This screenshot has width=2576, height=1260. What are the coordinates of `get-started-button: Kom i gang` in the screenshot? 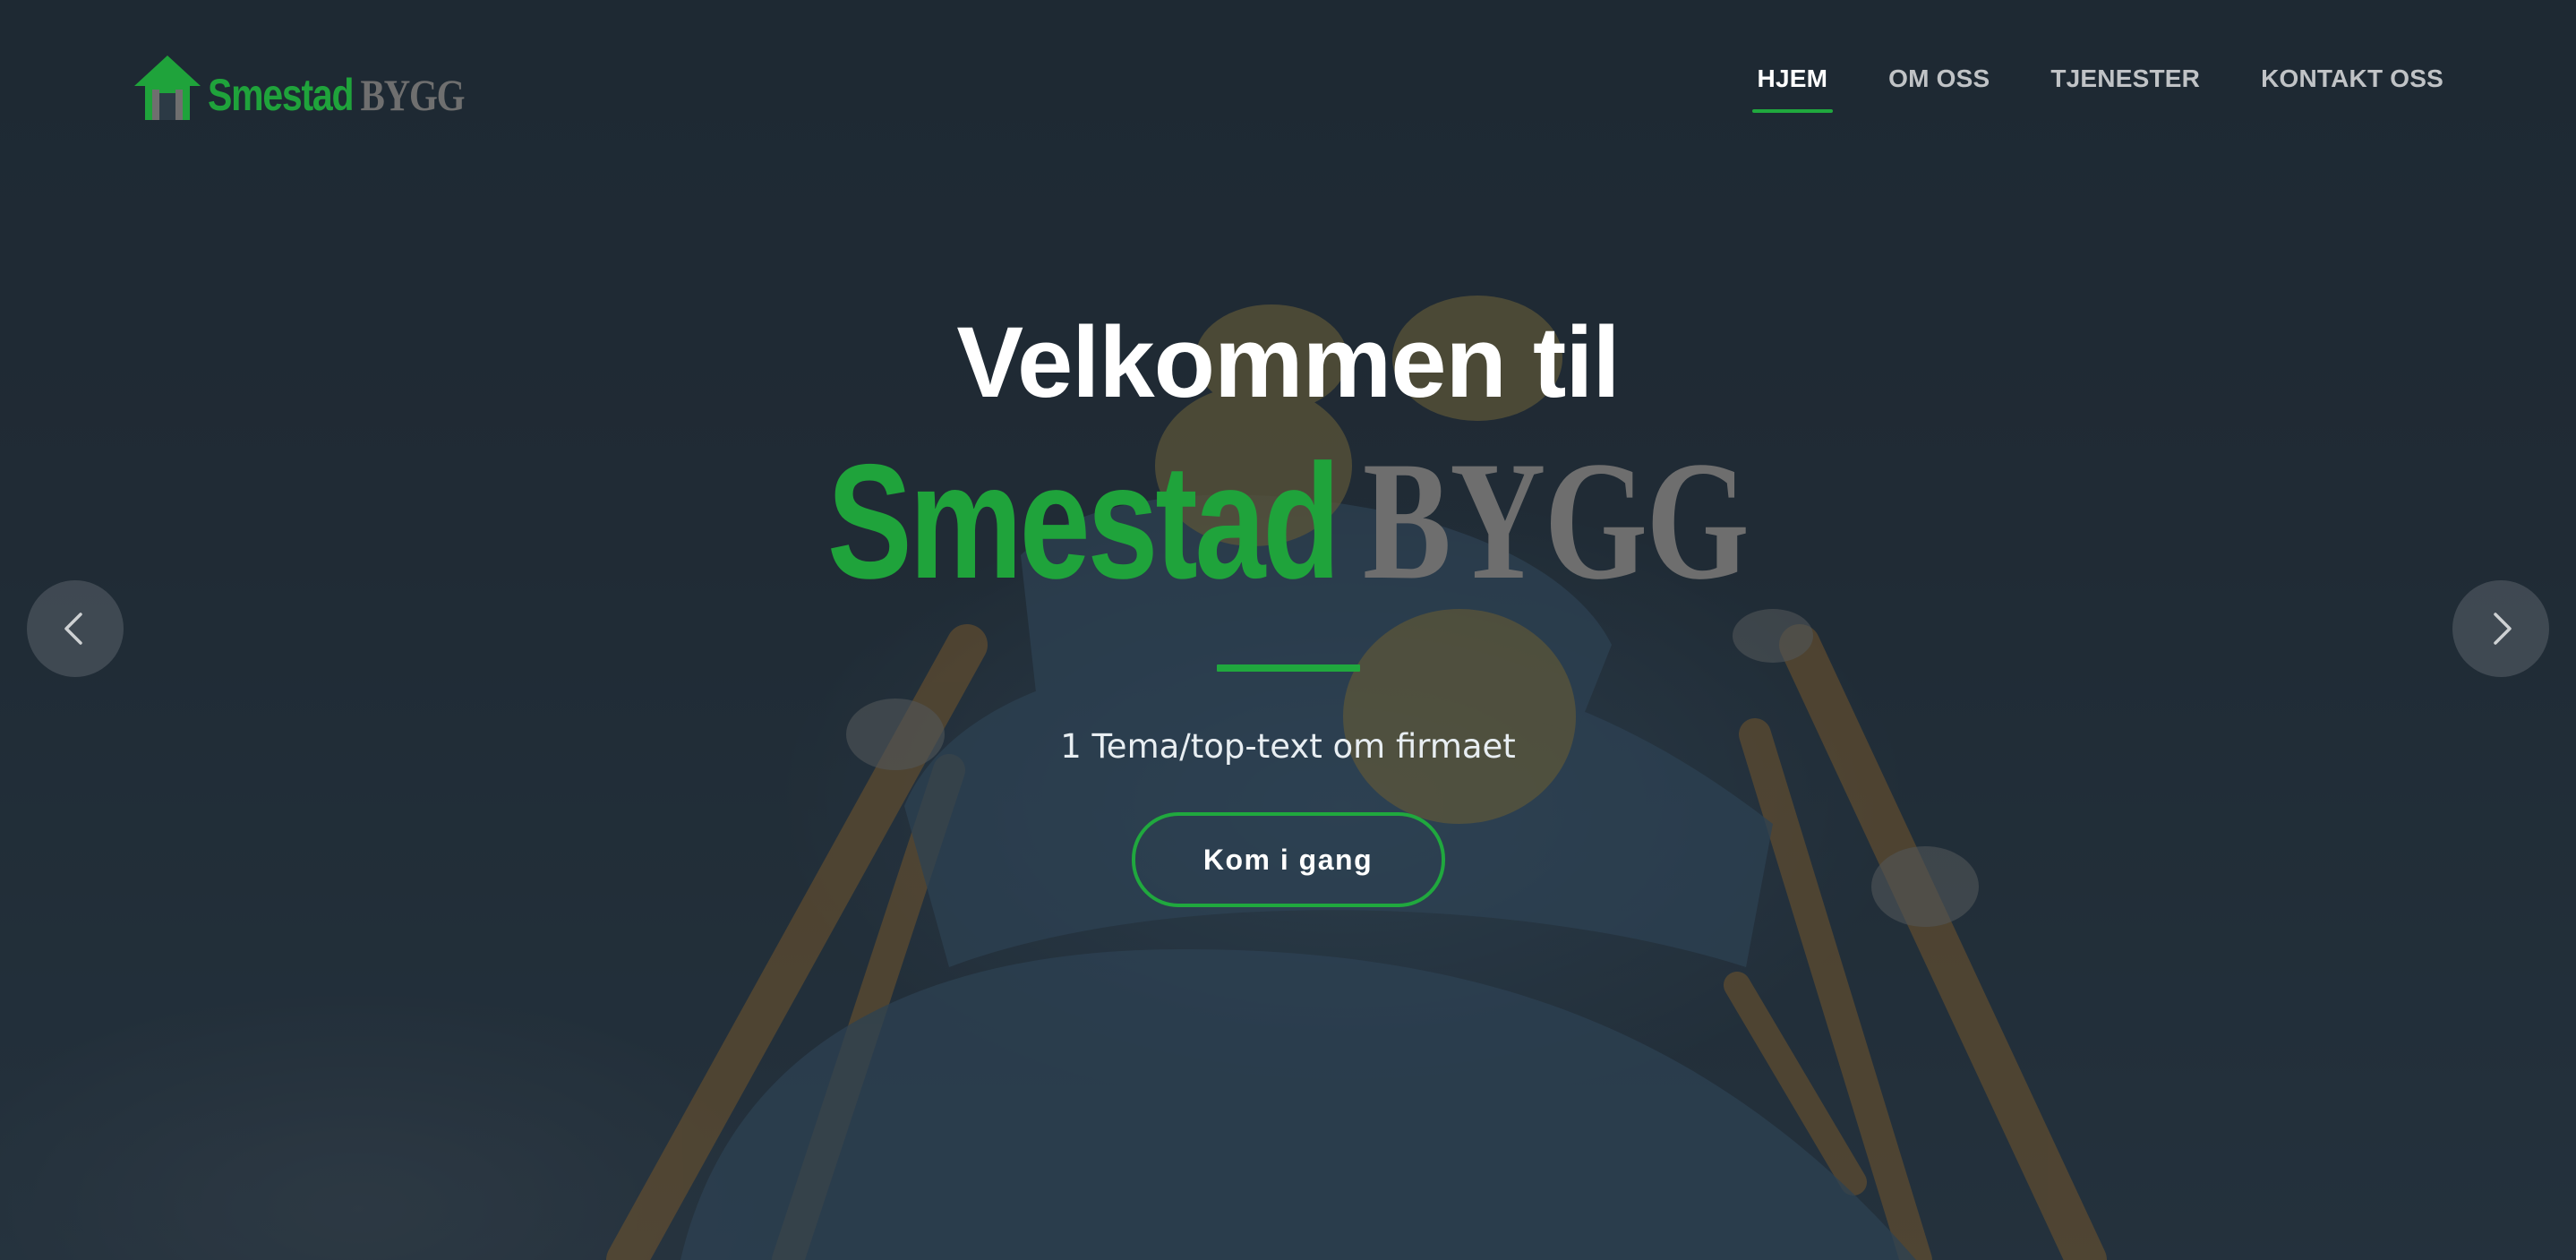 It's located at (1288, 859).